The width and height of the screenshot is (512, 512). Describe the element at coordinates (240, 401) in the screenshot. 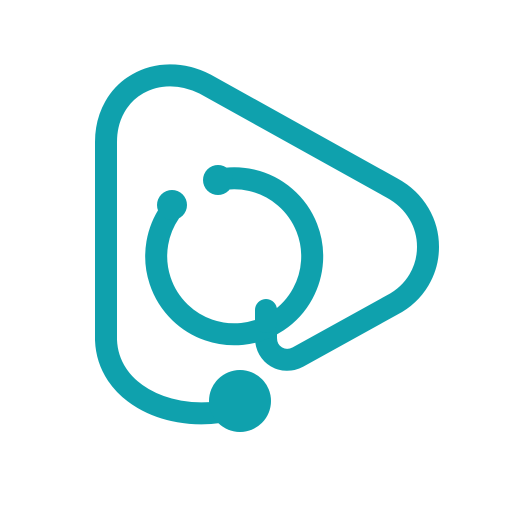

I see `chest-piece` at that location.